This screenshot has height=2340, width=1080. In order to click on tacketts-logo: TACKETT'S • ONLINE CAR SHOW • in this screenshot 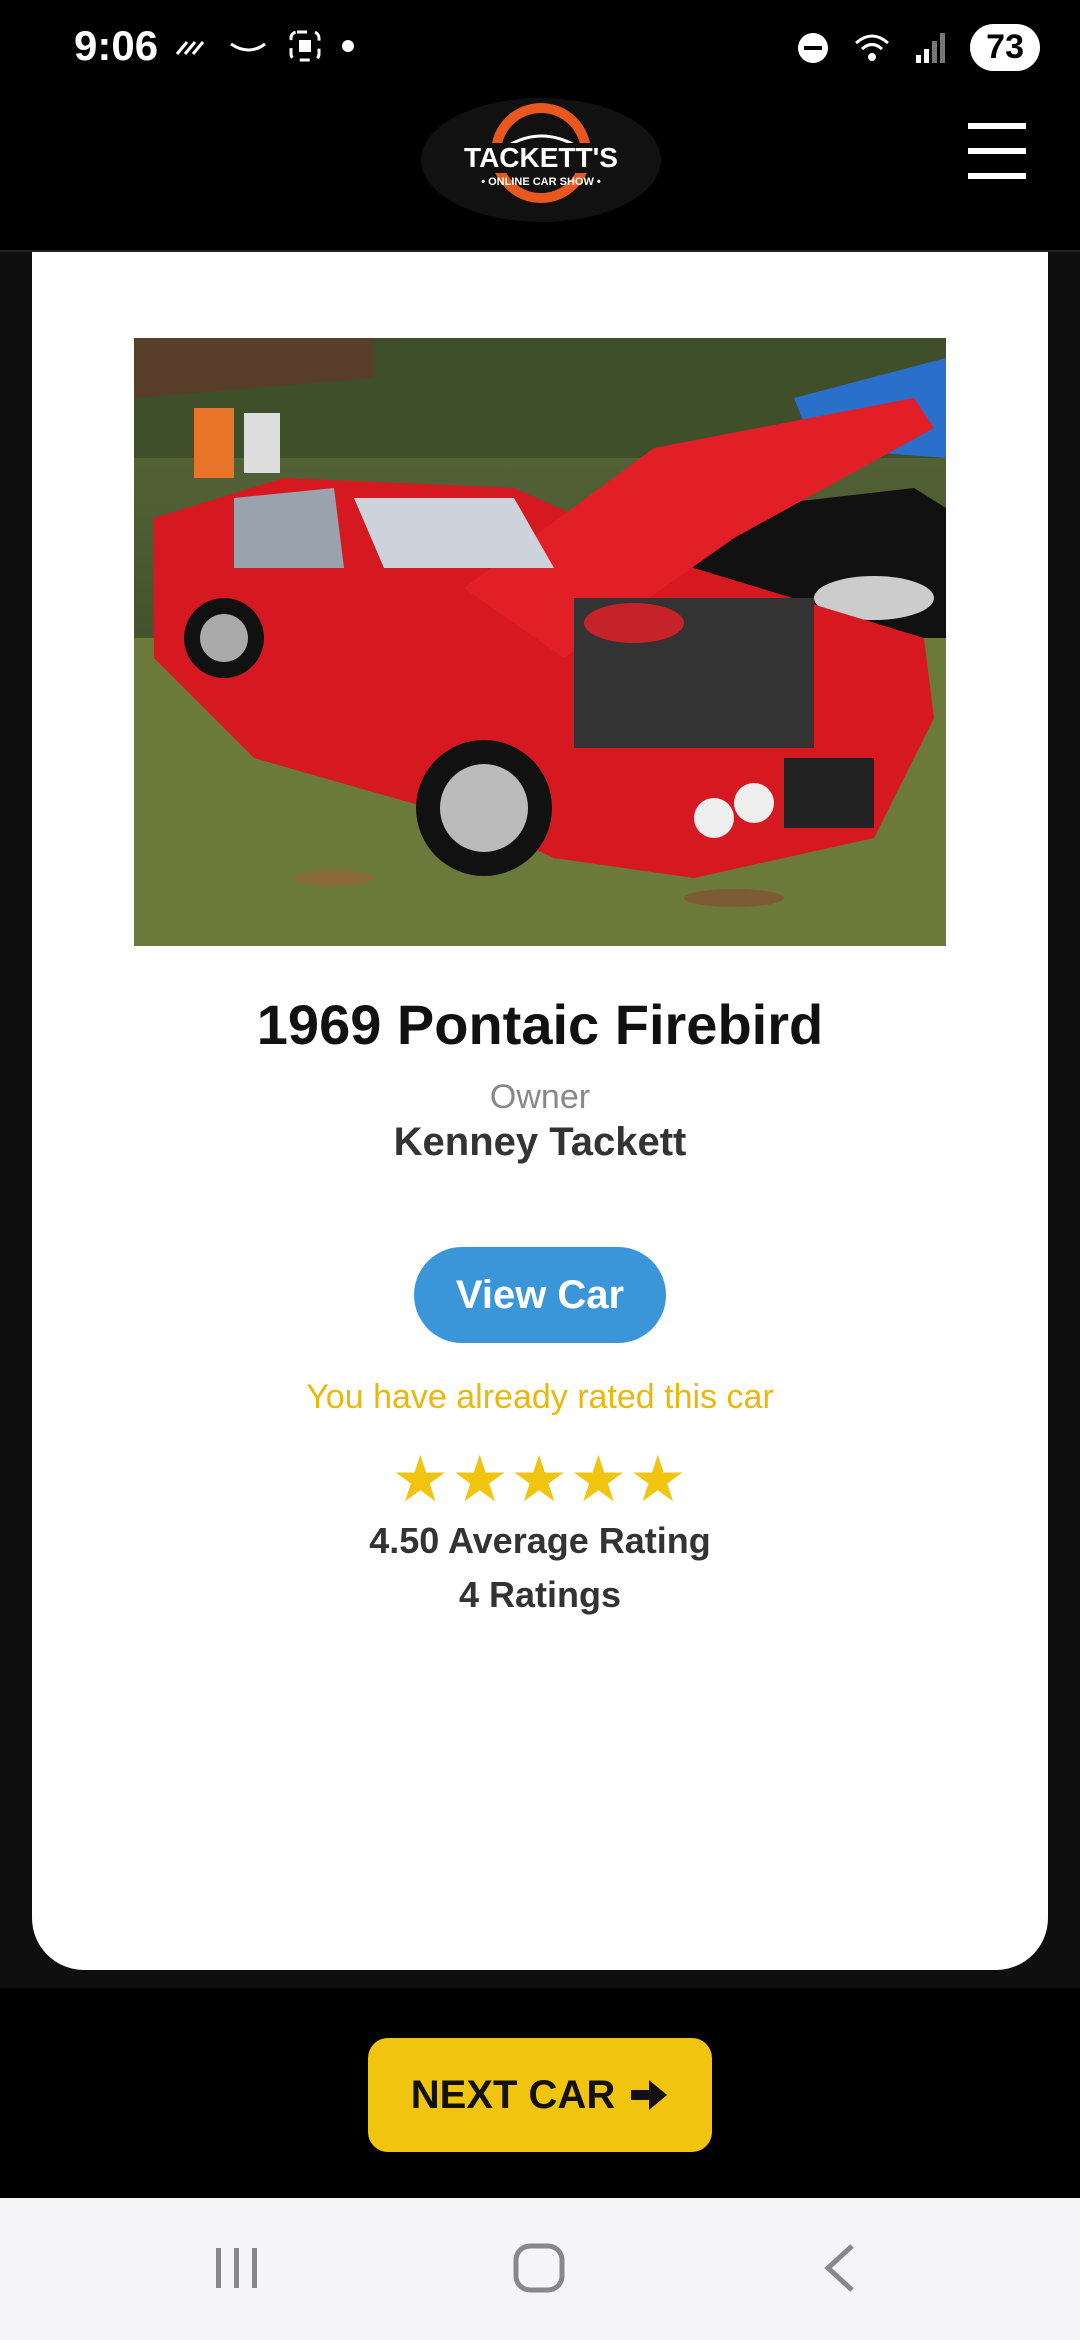, I will do `click(541, 160)`.